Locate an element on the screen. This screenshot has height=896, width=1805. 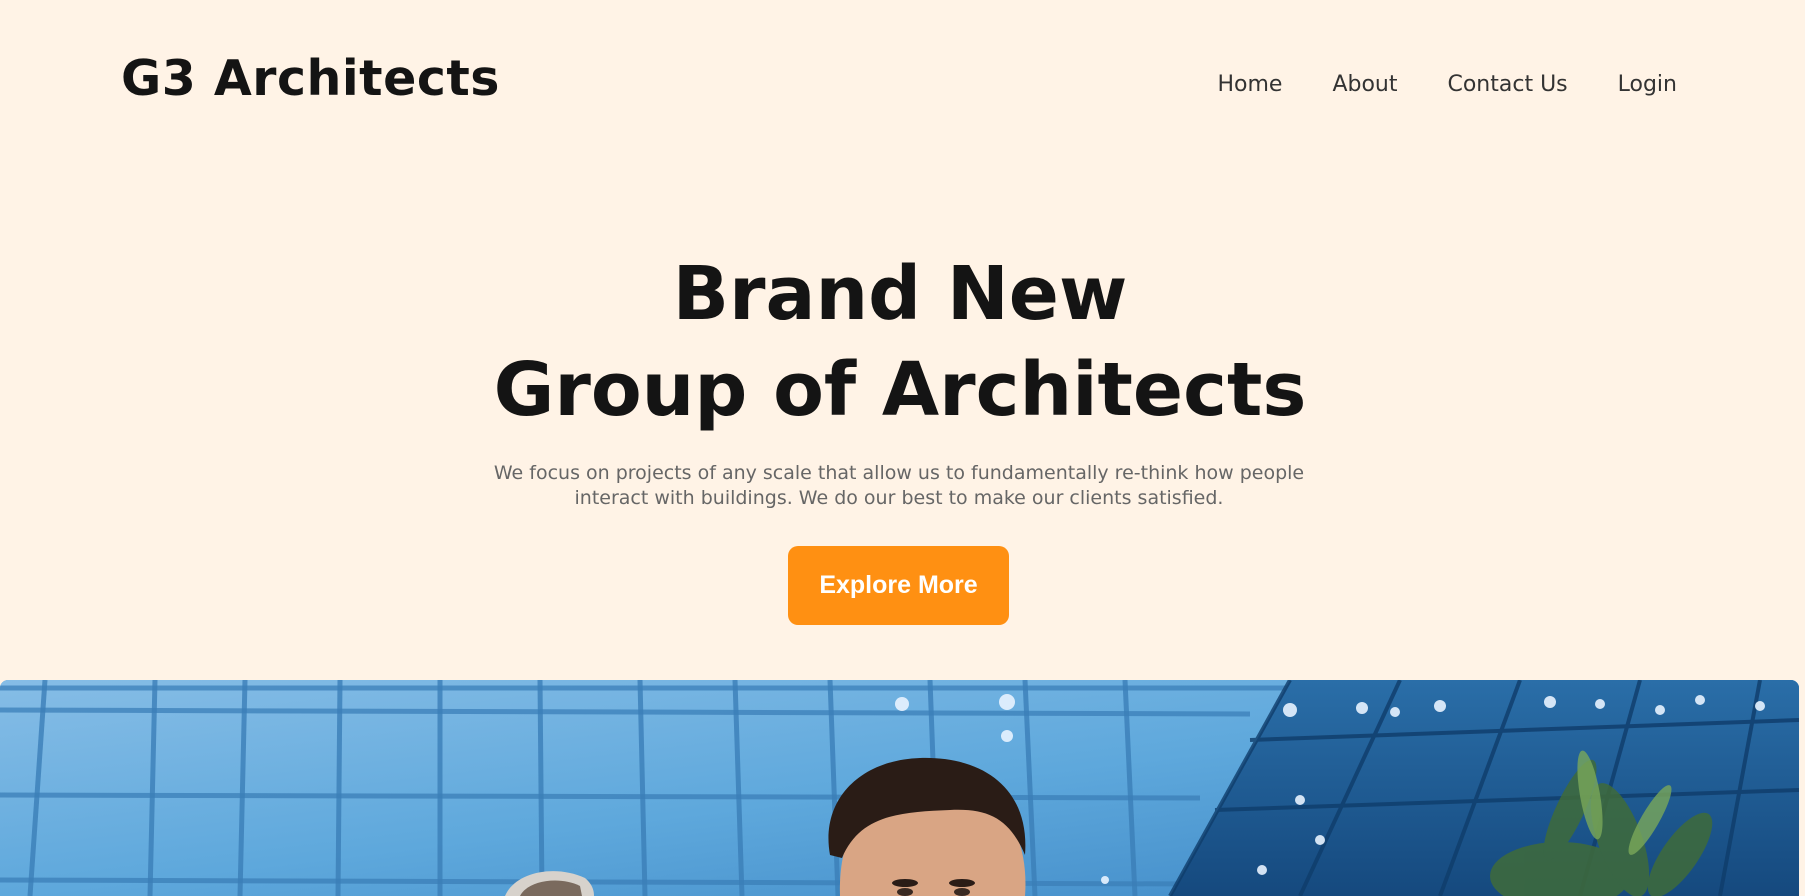
main-nav: Home About Contact Us Login is located at coordinates (1447, 85).